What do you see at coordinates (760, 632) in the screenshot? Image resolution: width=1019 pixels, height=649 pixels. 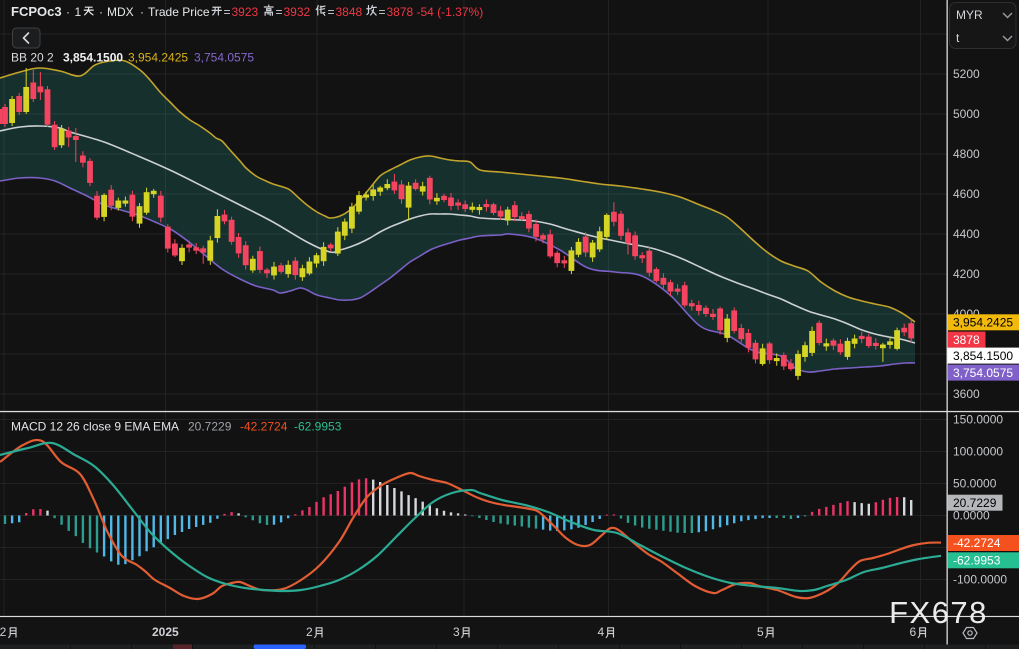 I see `svg-text: 5` at bounding box center [760, 632].